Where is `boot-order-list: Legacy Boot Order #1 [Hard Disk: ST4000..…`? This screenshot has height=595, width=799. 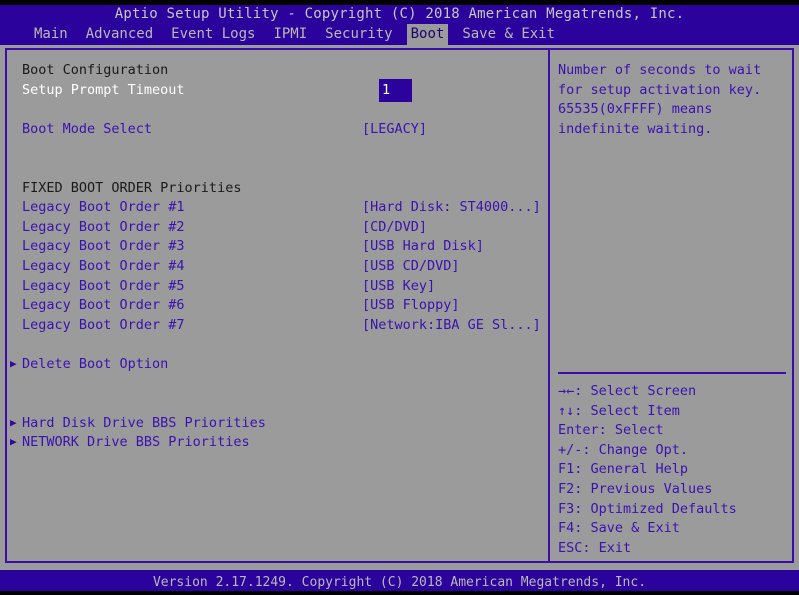 boot-order-list: Legacy Boot Order #1 [Hard Disk: ST4000..… is located at coordinates (282, 266).